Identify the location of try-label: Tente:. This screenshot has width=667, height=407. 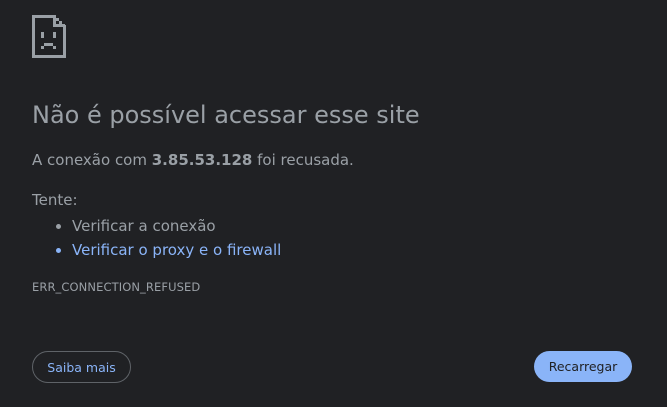
(55, 200).